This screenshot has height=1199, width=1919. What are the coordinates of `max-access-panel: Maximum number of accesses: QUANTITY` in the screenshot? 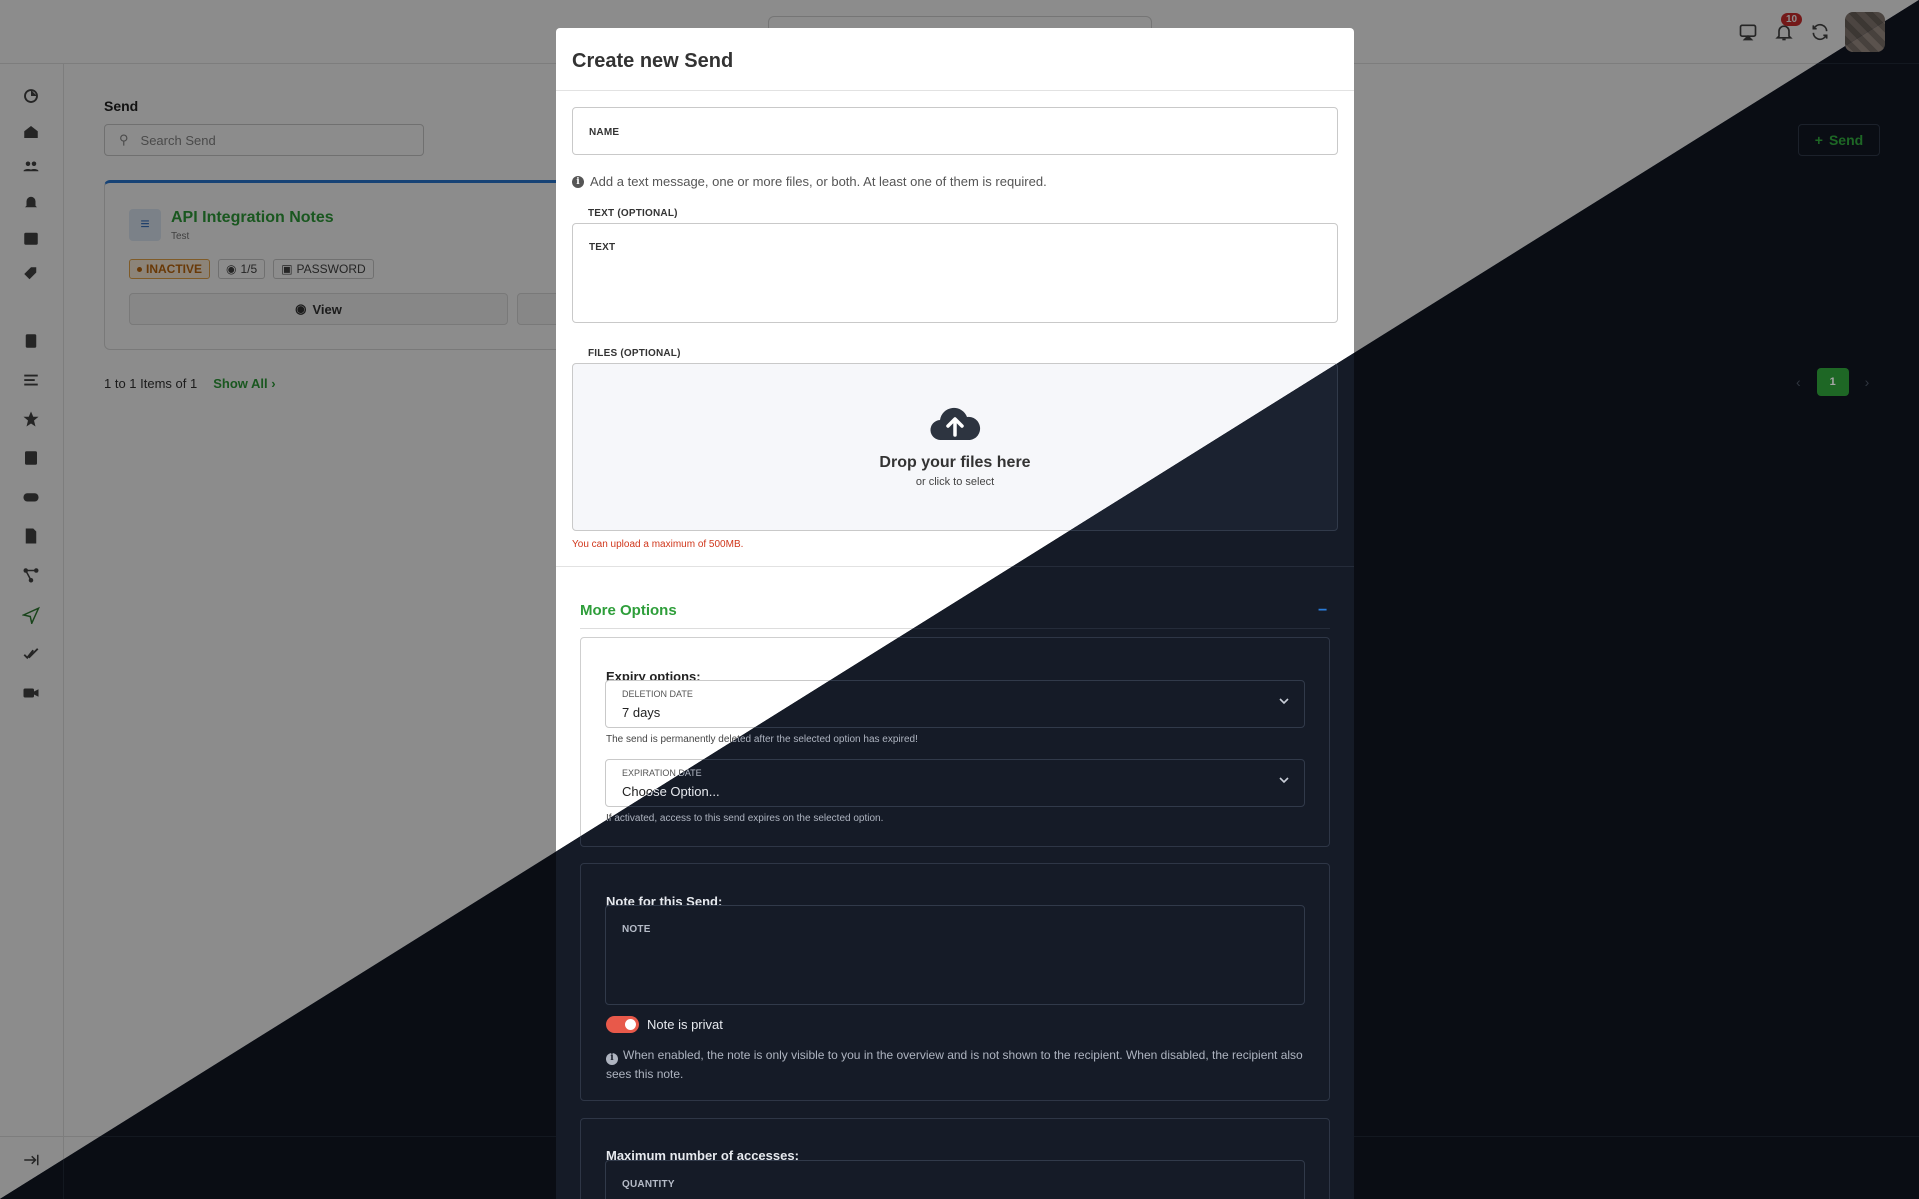 It's located at (955, 1158).